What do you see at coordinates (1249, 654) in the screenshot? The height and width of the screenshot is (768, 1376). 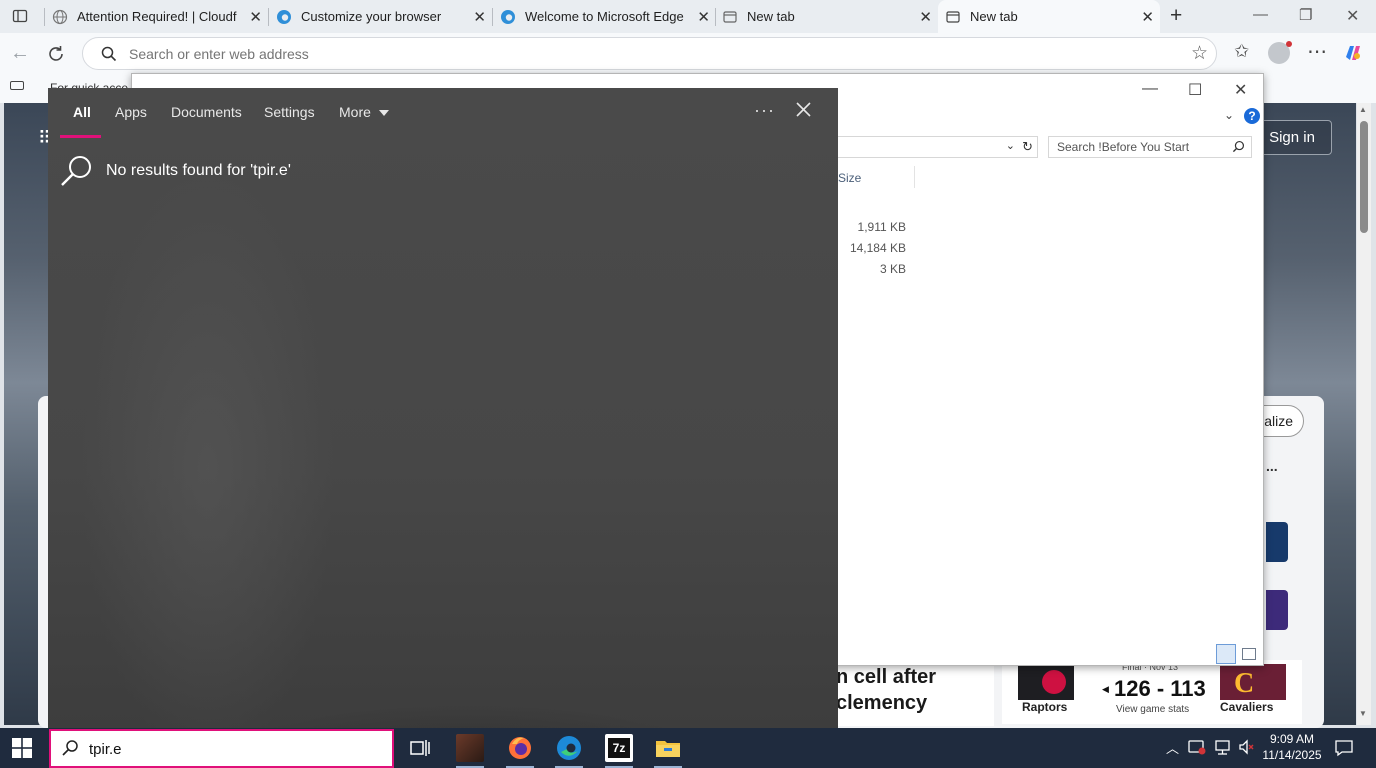 I see `large-icons-view-icon` at bounding box center [1249, 654].